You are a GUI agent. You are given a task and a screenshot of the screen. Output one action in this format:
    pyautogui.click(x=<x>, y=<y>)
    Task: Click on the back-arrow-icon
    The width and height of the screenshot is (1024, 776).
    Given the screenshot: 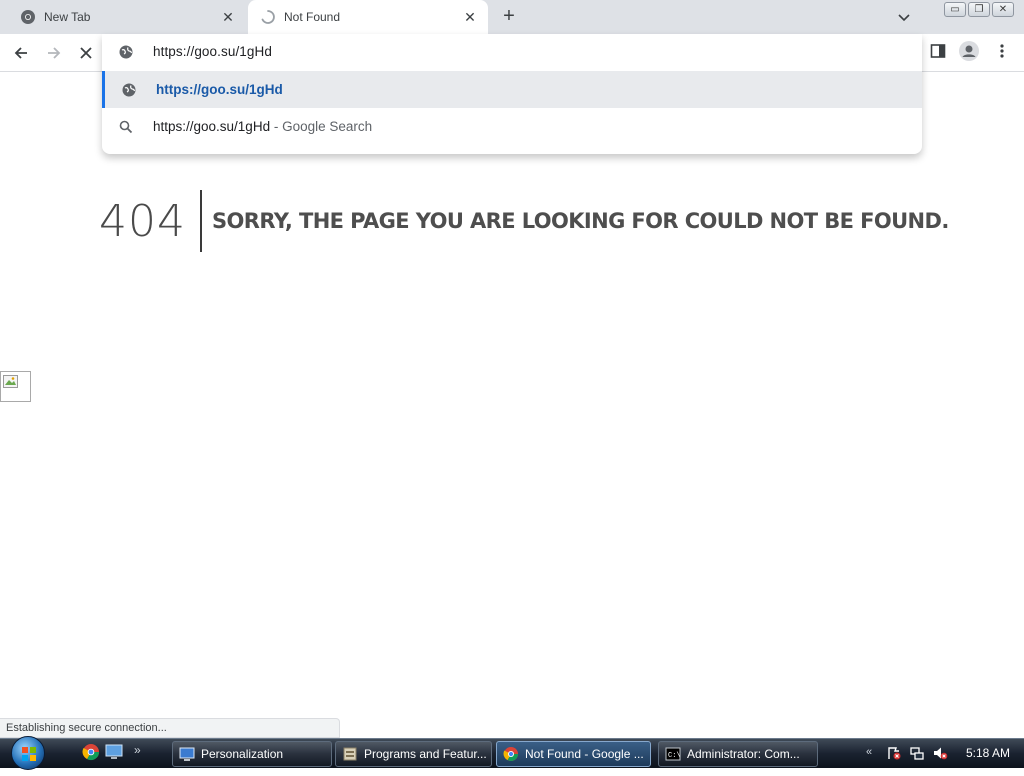 What is the action you would take?
    pyautogui.click(x=20, y=53)
    